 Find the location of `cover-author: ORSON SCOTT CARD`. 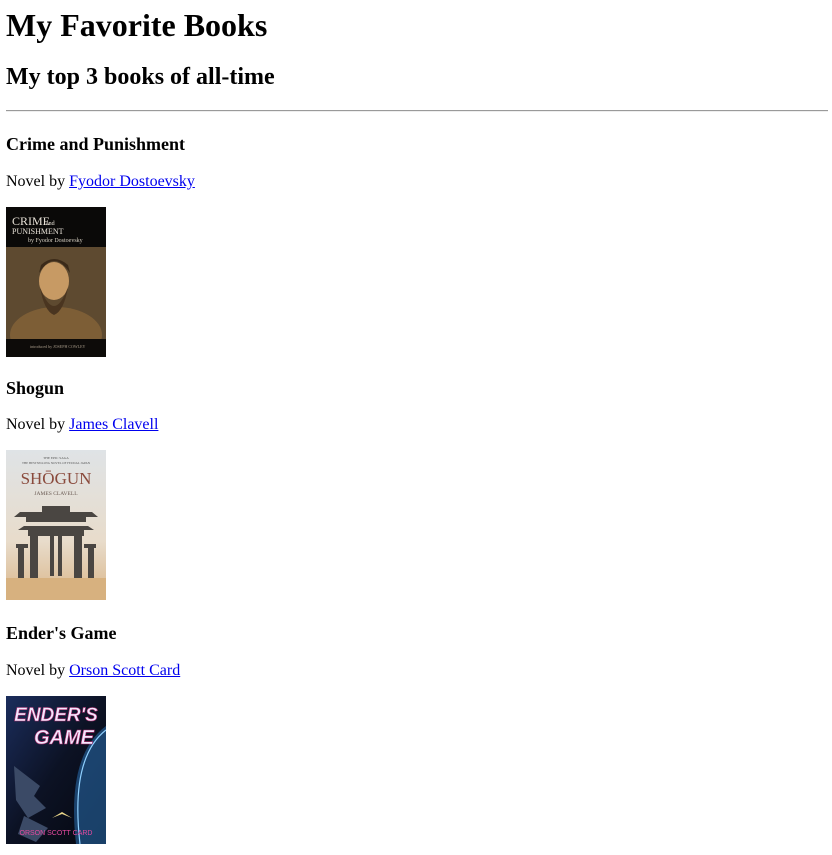

cover-author: ORSON SCOTT CARD is located at coordinates (56, 833).